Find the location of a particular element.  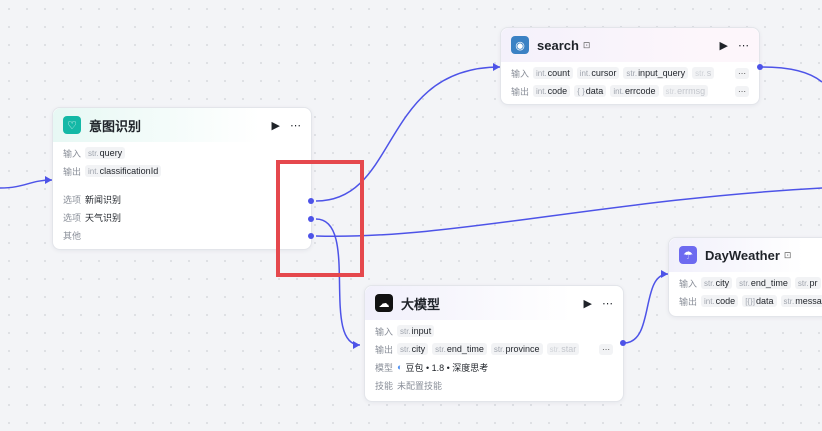

weather-input-row: 输入 str. city str. end_time str. pr is located at coordinates (745, 283).